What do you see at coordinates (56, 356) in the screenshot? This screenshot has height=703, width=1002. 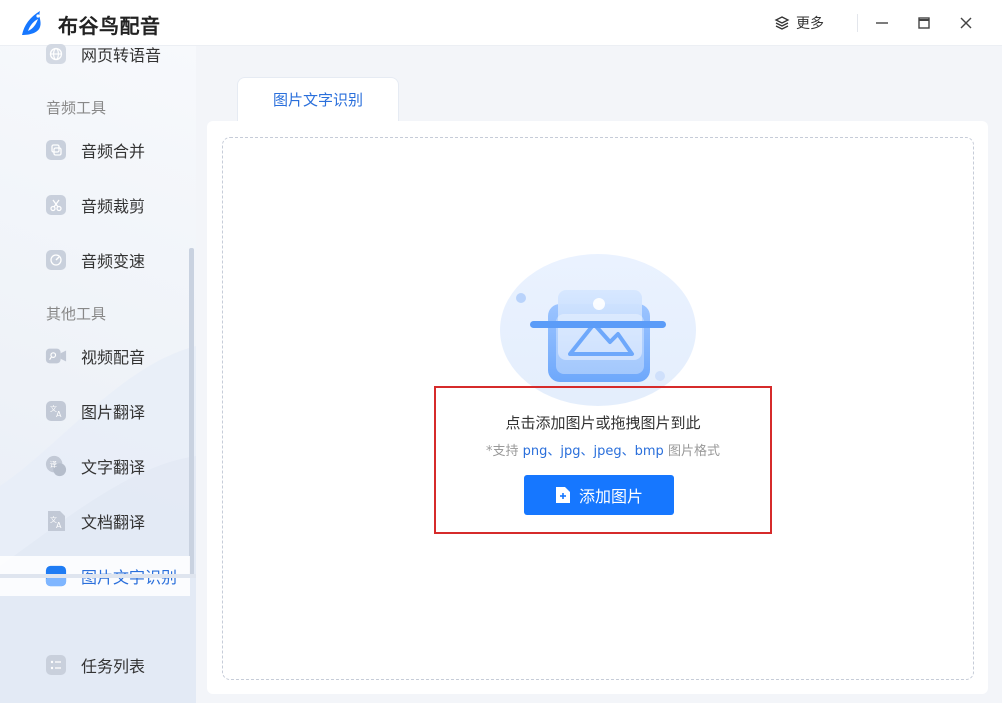 I see `video-mic-icon` at bounding box center [56, 356].